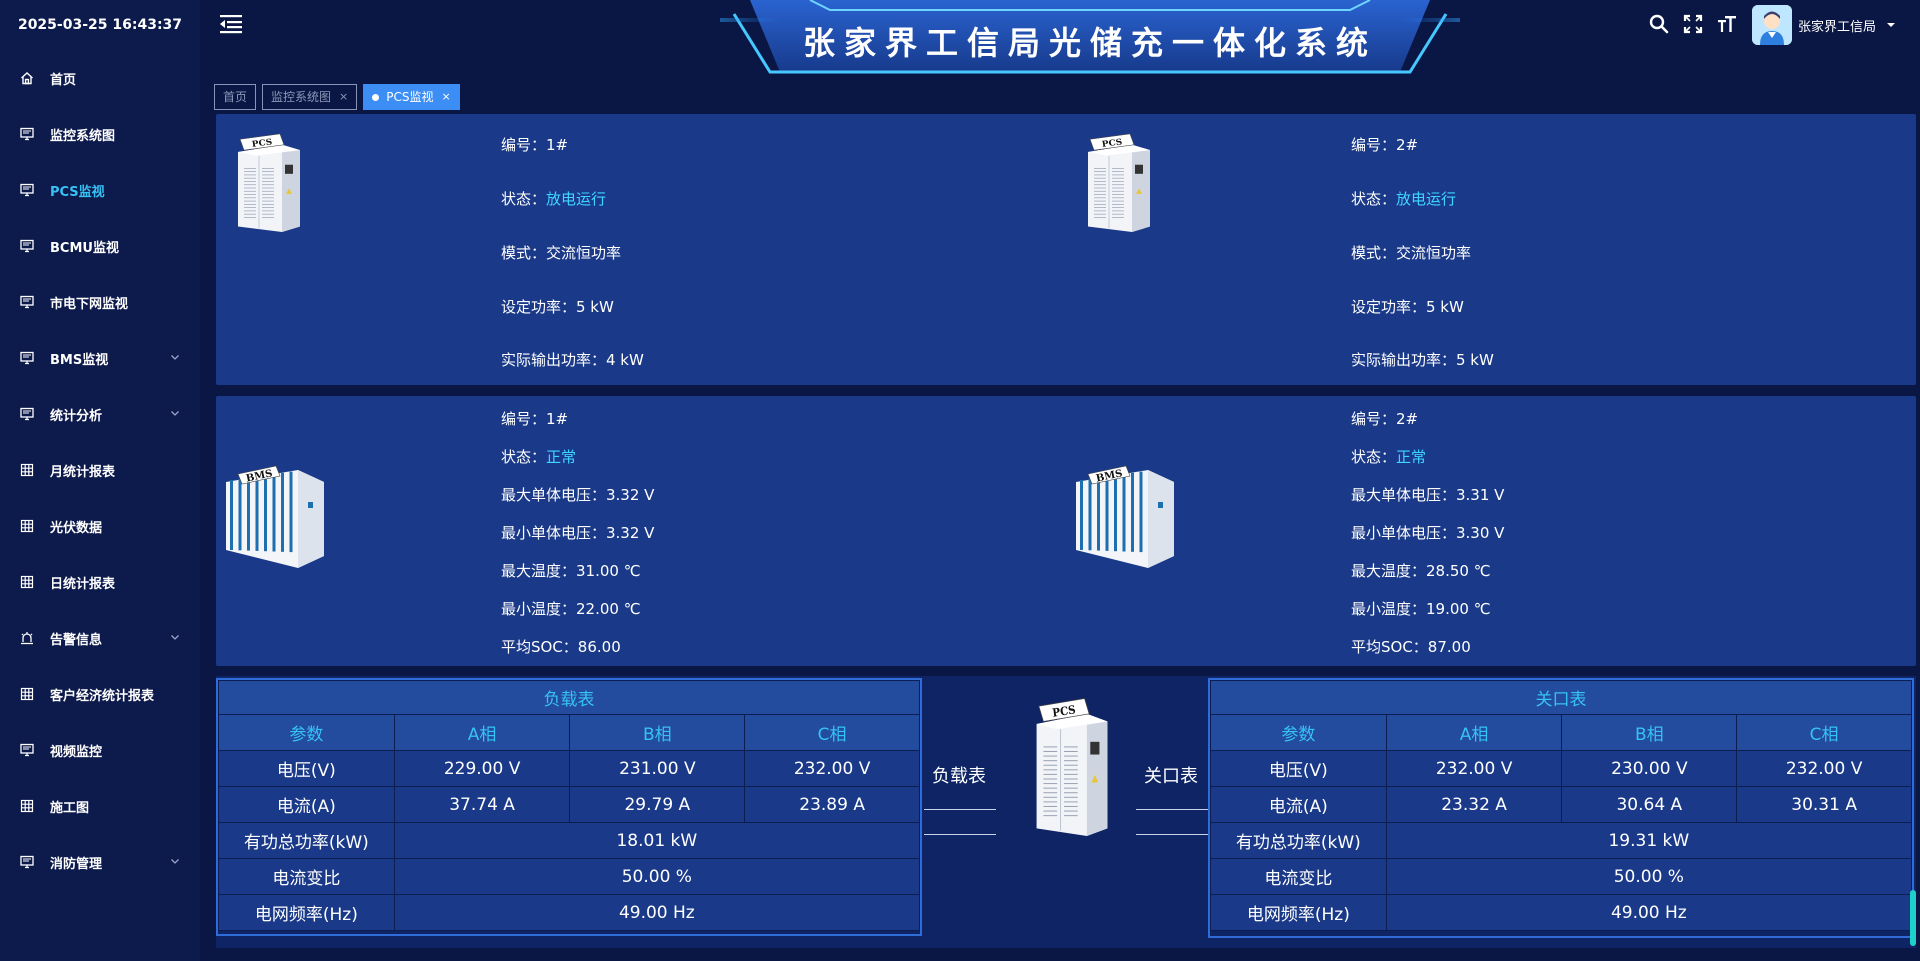  I want to click on sidebar-item: 光伏数据, so click(100, 526).